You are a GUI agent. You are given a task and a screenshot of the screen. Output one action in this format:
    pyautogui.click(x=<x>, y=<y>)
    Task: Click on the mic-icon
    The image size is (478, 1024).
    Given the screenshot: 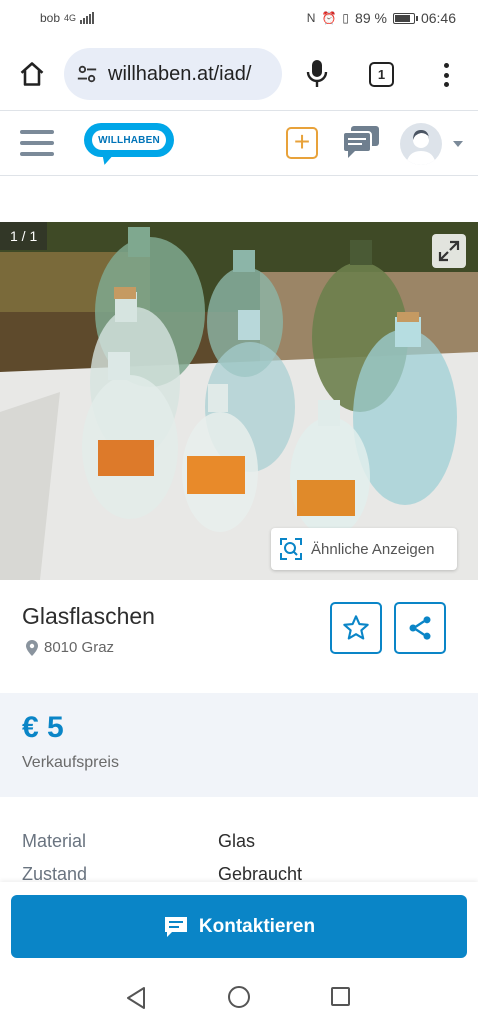 What is the action you would take?
    pyautogui.click(x=317, y=73)
    